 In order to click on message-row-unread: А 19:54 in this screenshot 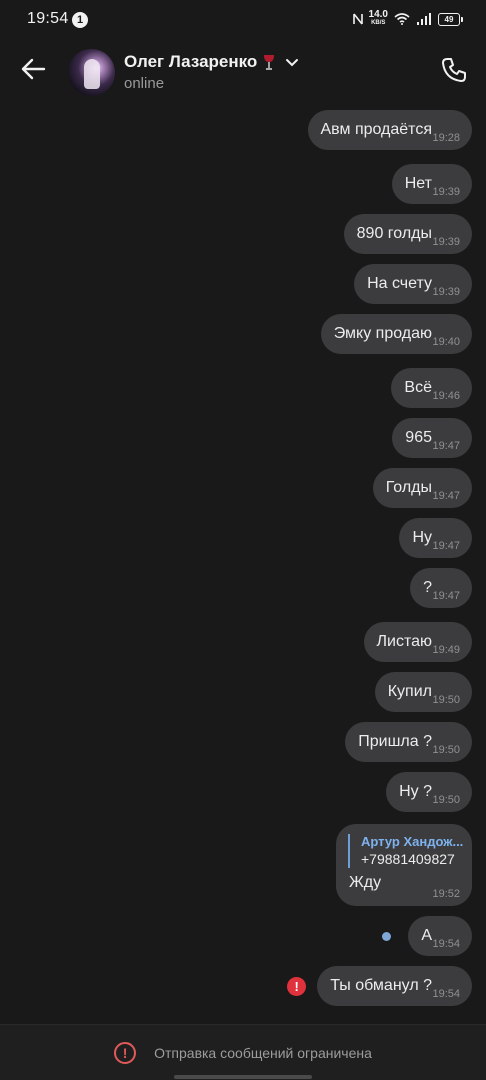, I will do `click(427, 936)`.